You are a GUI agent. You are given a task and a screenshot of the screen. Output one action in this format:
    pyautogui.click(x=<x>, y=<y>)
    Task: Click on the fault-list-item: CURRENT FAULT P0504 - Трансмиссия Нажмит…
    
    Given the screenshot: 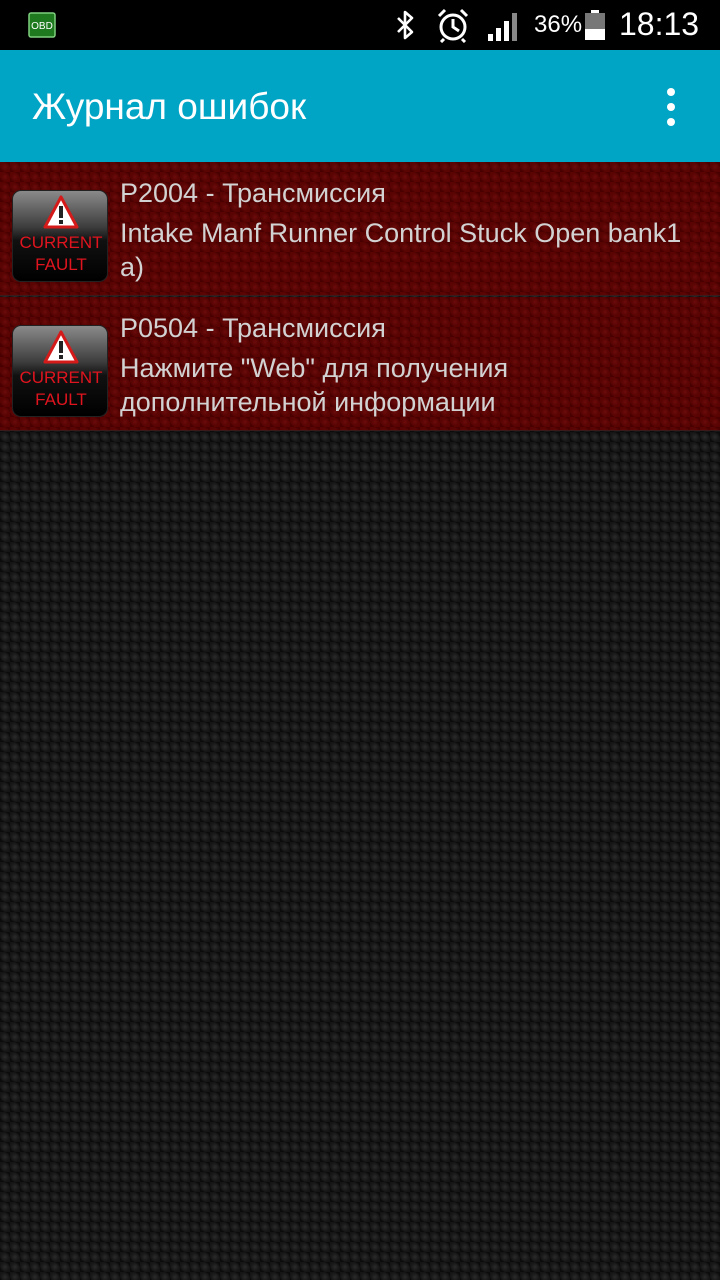 What is the action you would take?
    pyautogui.click(x=360, y=364)
    